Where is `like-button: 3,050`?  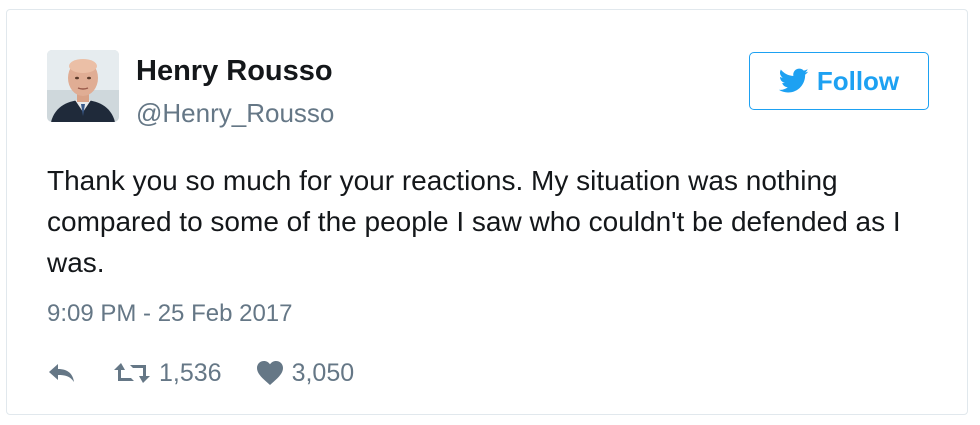 like-button: 3,050 is located at coordinates (305, 373).